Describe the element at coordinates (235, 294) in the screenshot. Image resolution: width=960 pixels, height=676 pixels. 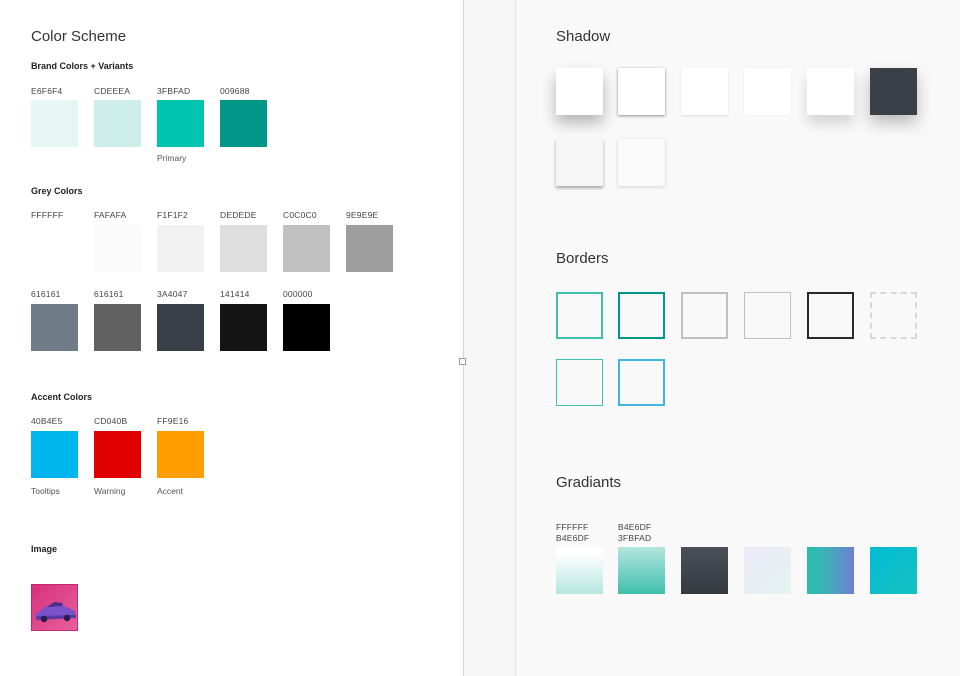
I see `swatch-hex-label: 141414` at that location.